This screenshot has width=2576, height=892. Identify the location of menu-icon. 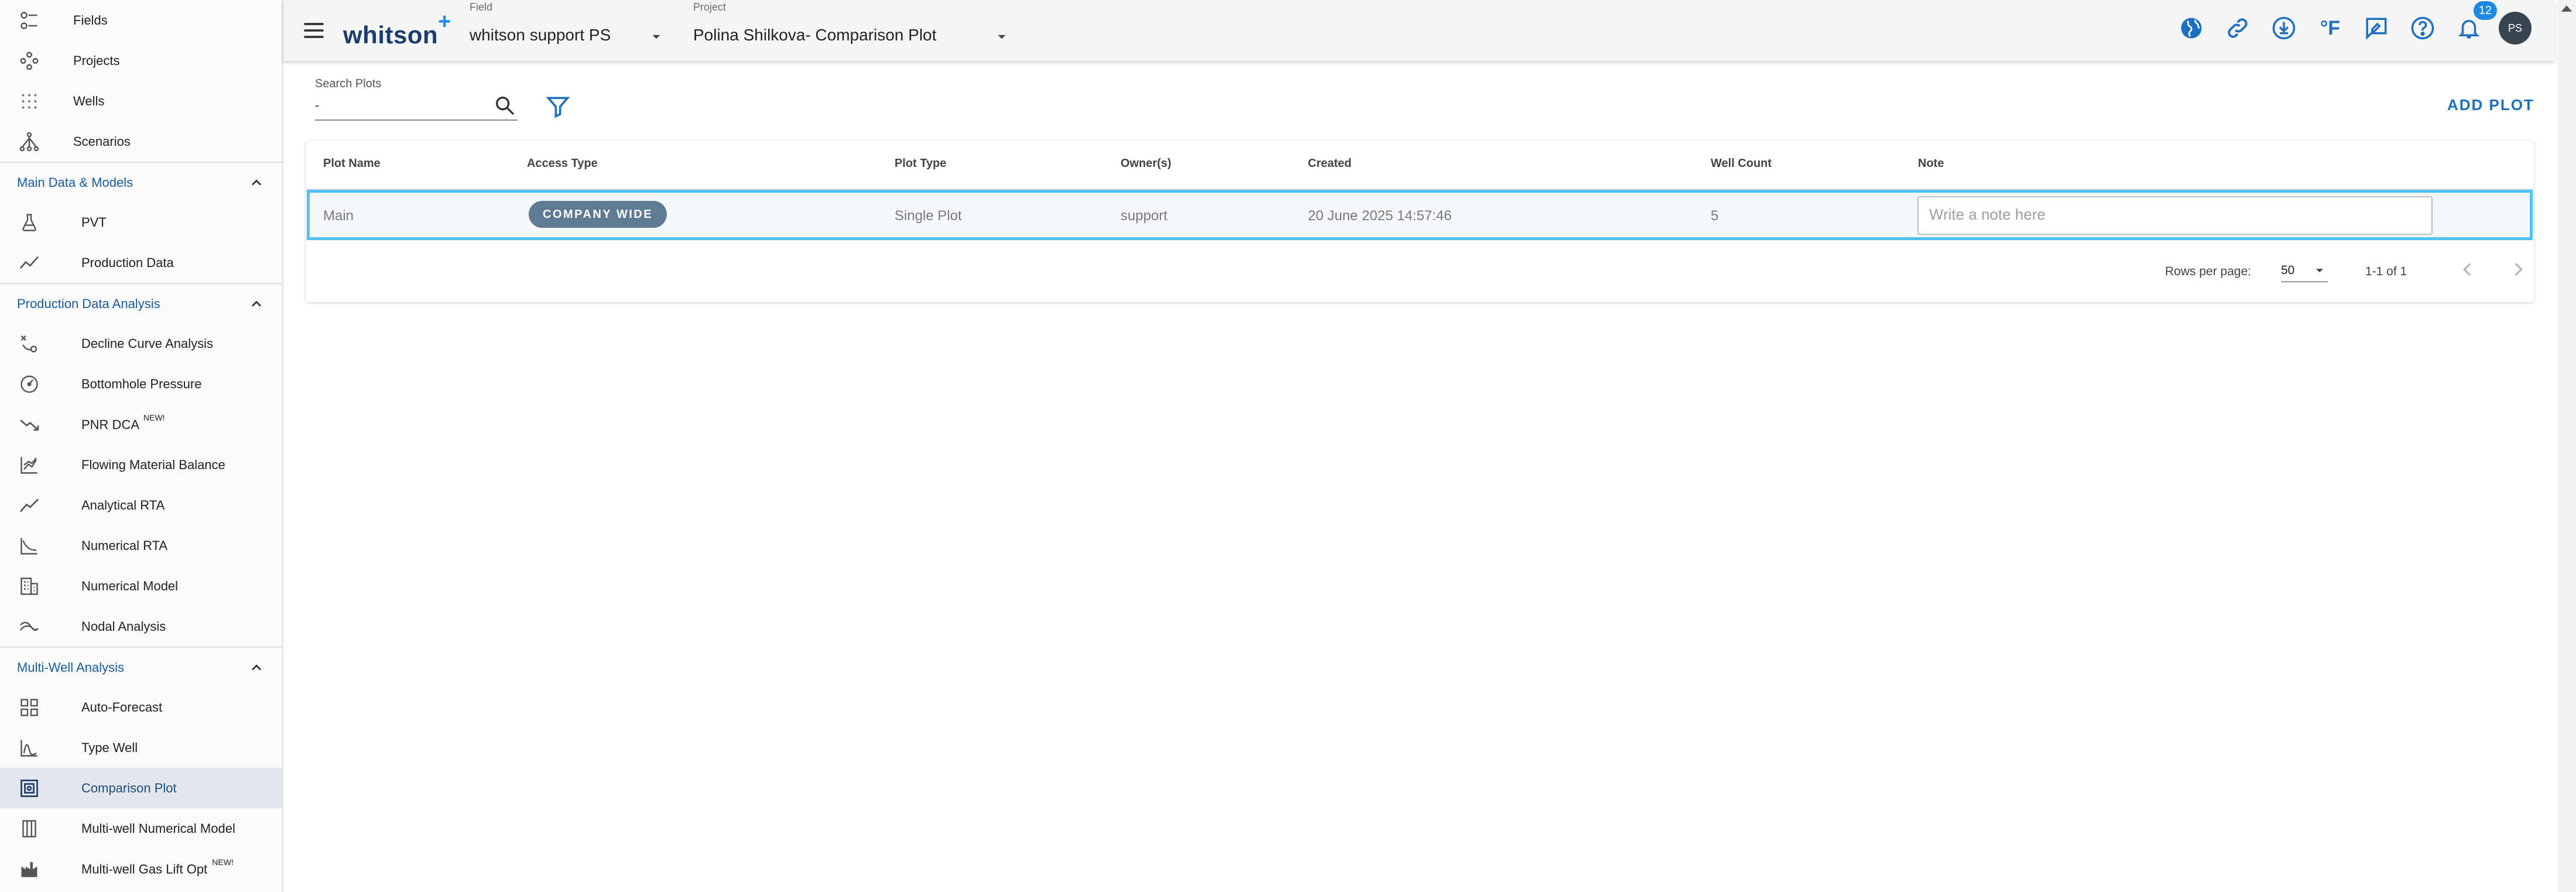
(314, 30).